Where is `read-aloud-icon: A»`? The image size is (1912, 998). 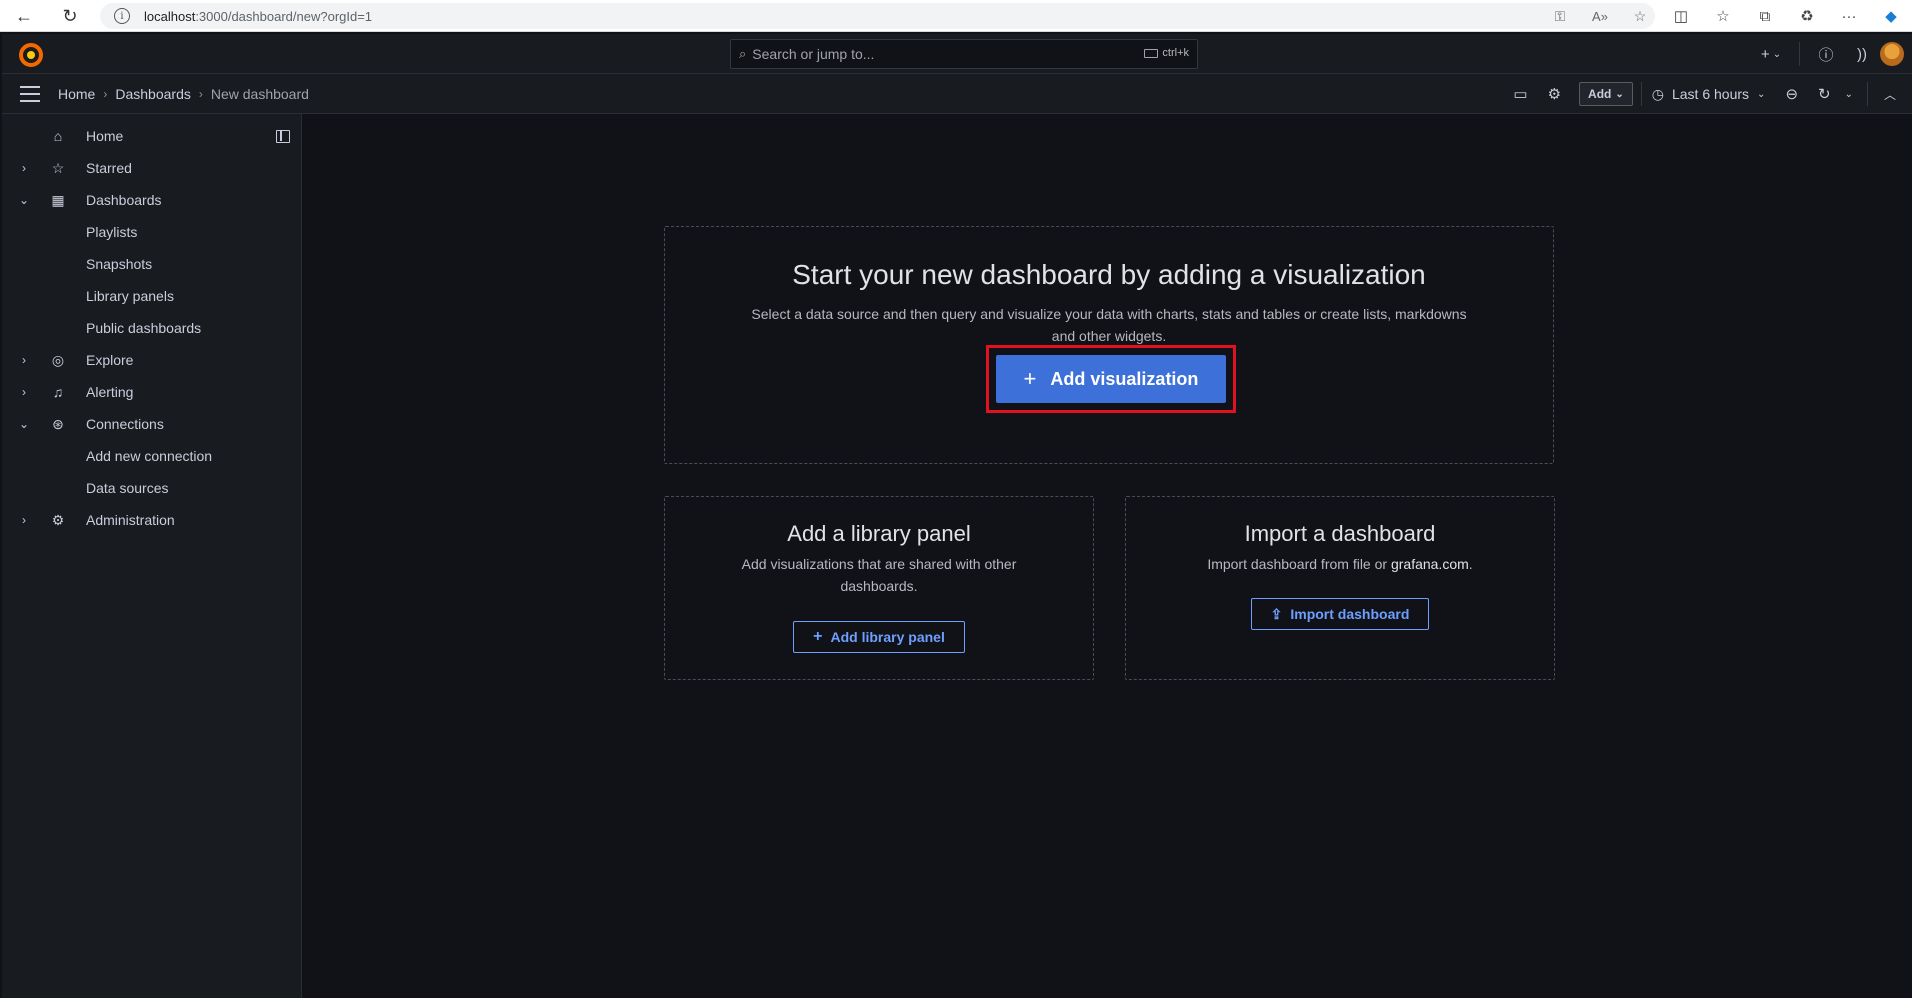
read-aloud-icon: A» is located at coordinates (1600, 16).